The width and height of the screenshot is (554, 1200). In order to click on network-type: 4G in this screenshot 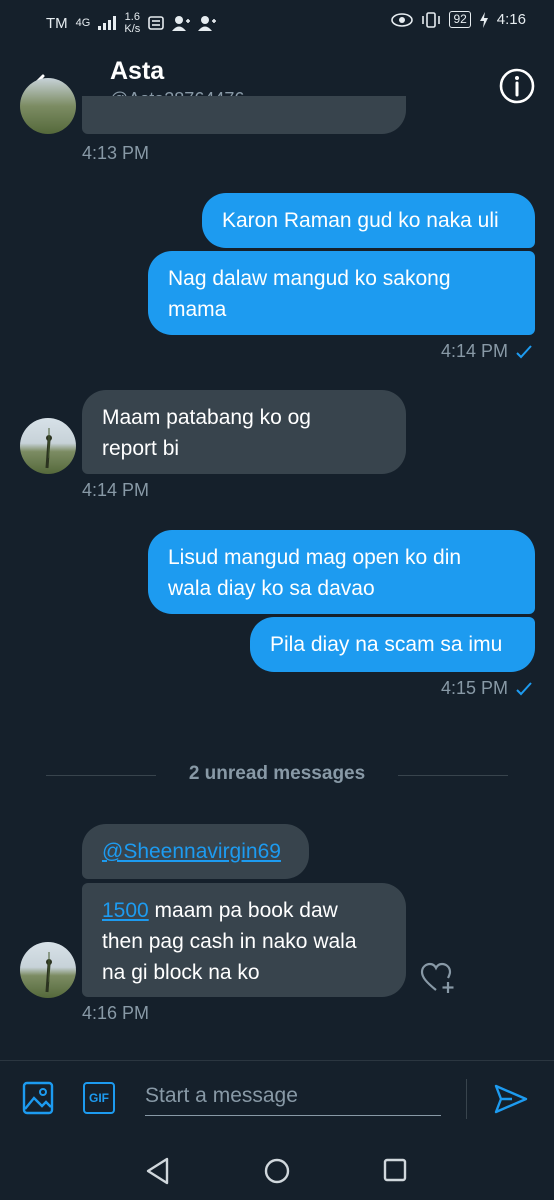, I will do `click(83, 23)`.